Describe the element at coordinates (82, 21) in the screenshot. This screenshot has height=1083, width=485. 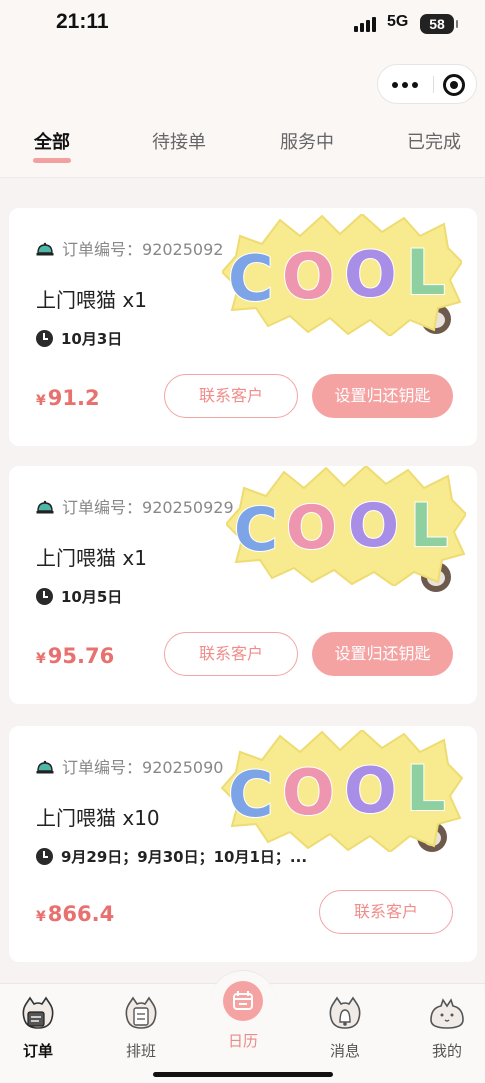
I see `status-time: 21:11` at that location.